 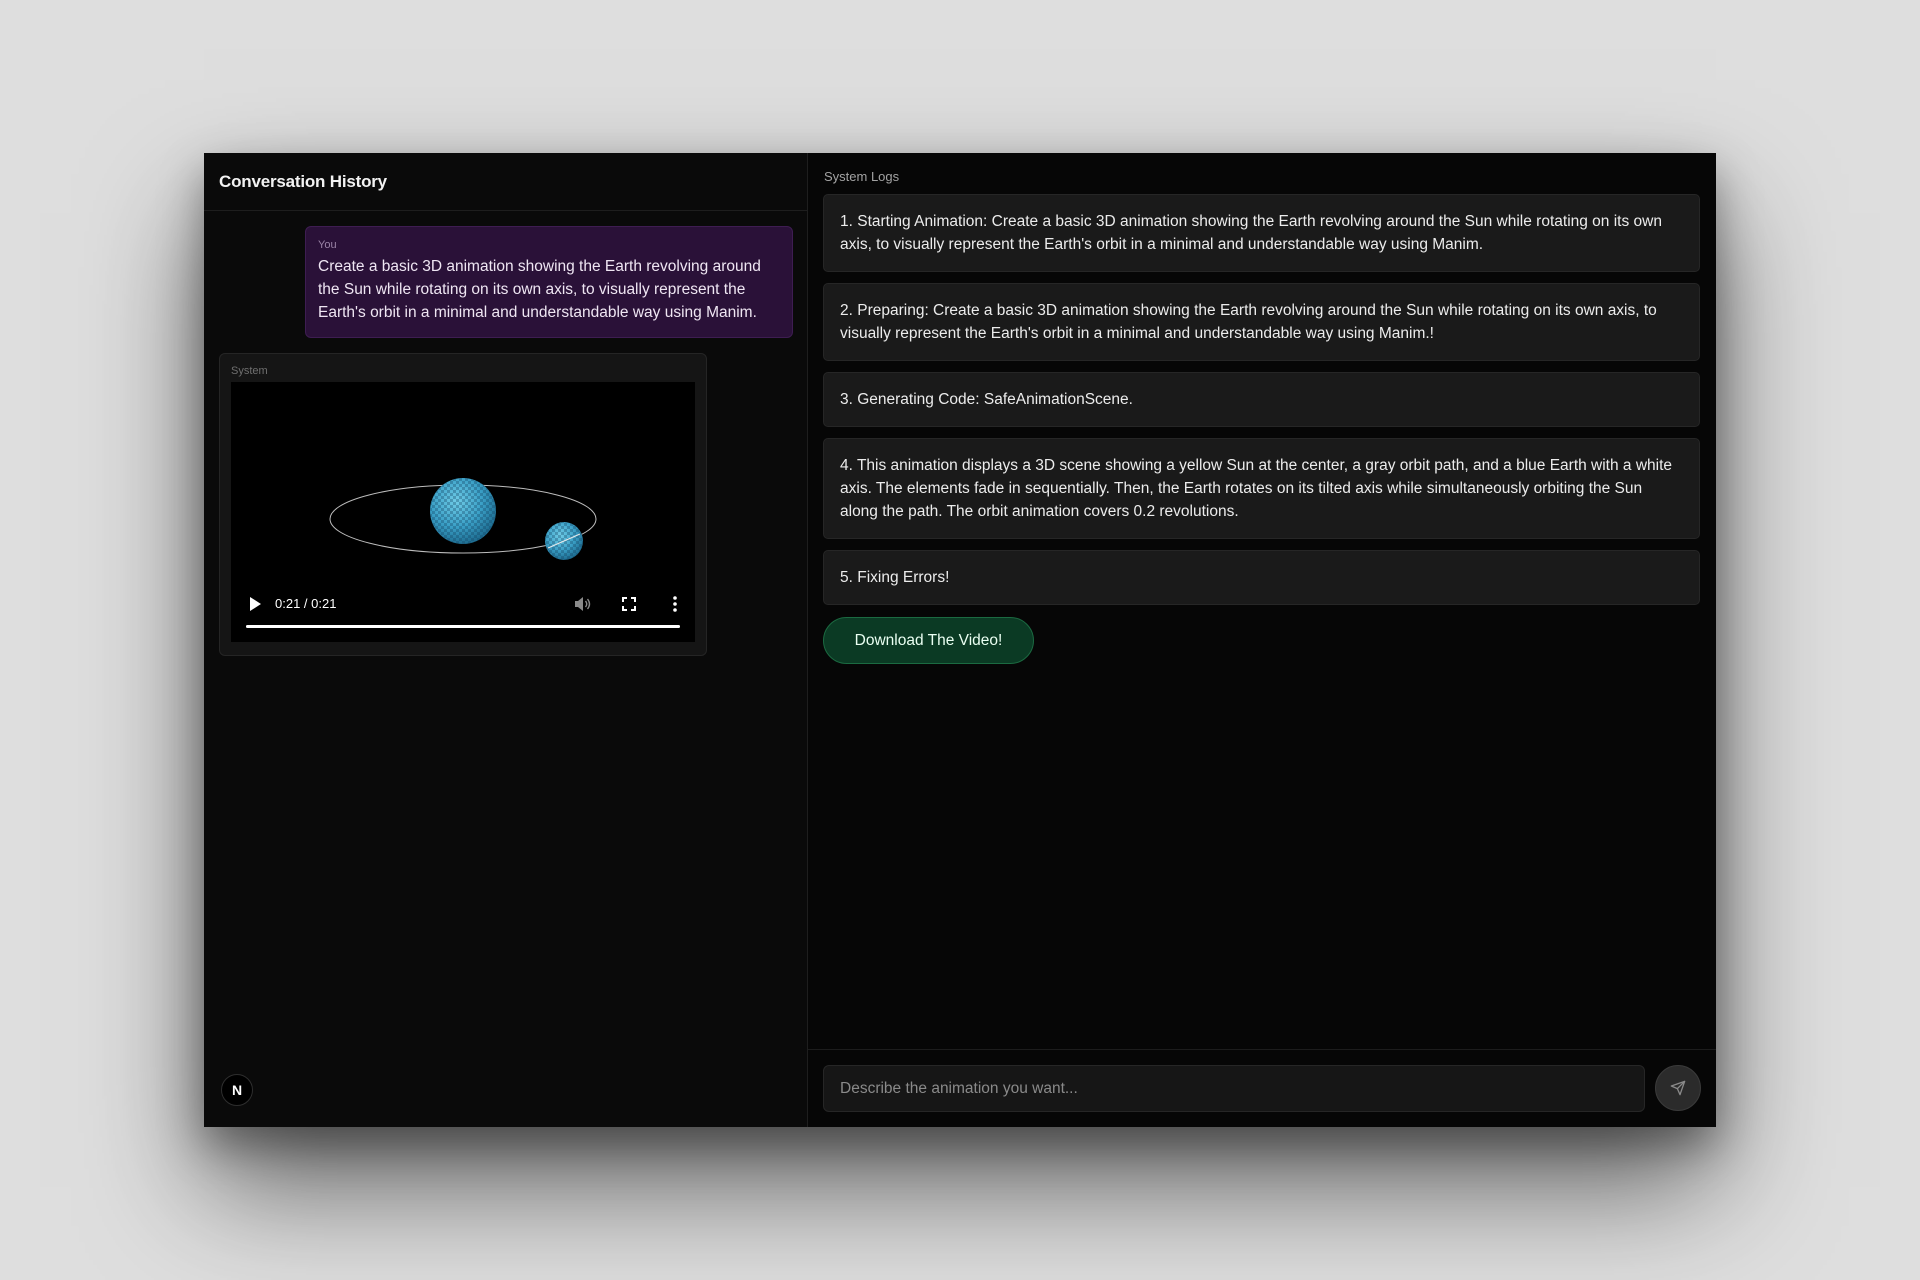 I want to click on system-message: System 0:21 / 0:21, so click(x=463, y=504).